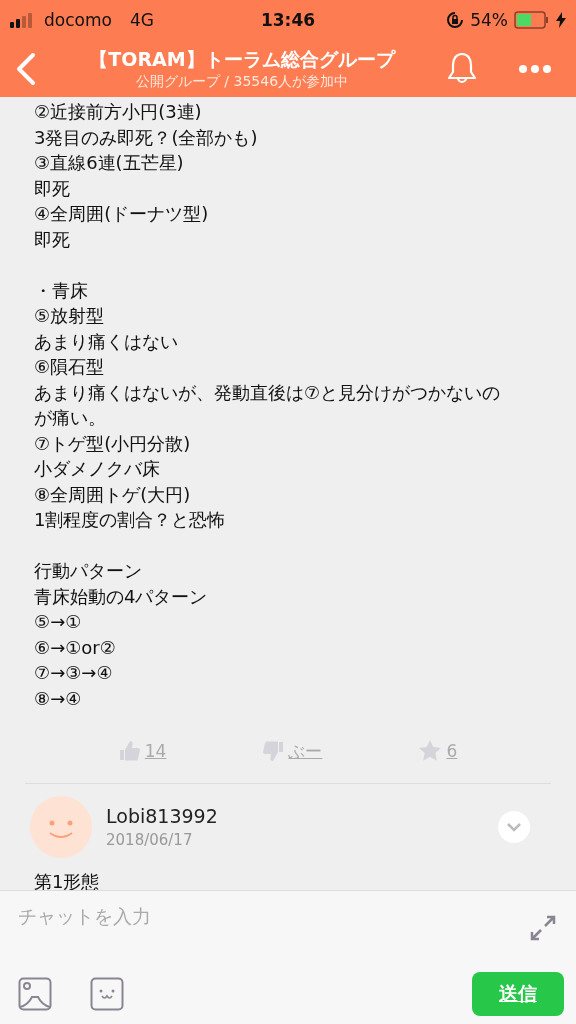 This screenshot has width=576, height=1024. What do you see at coordinates (543, 928) in the screenshot?
I see `expand-icon` at bounding box center [543, 928].